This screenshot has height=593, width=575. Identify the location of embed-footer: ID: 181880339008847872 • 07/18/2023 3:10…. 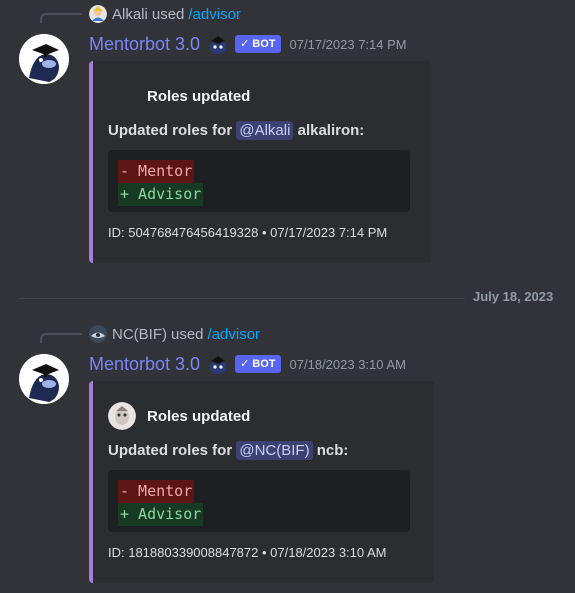
(247, 552).